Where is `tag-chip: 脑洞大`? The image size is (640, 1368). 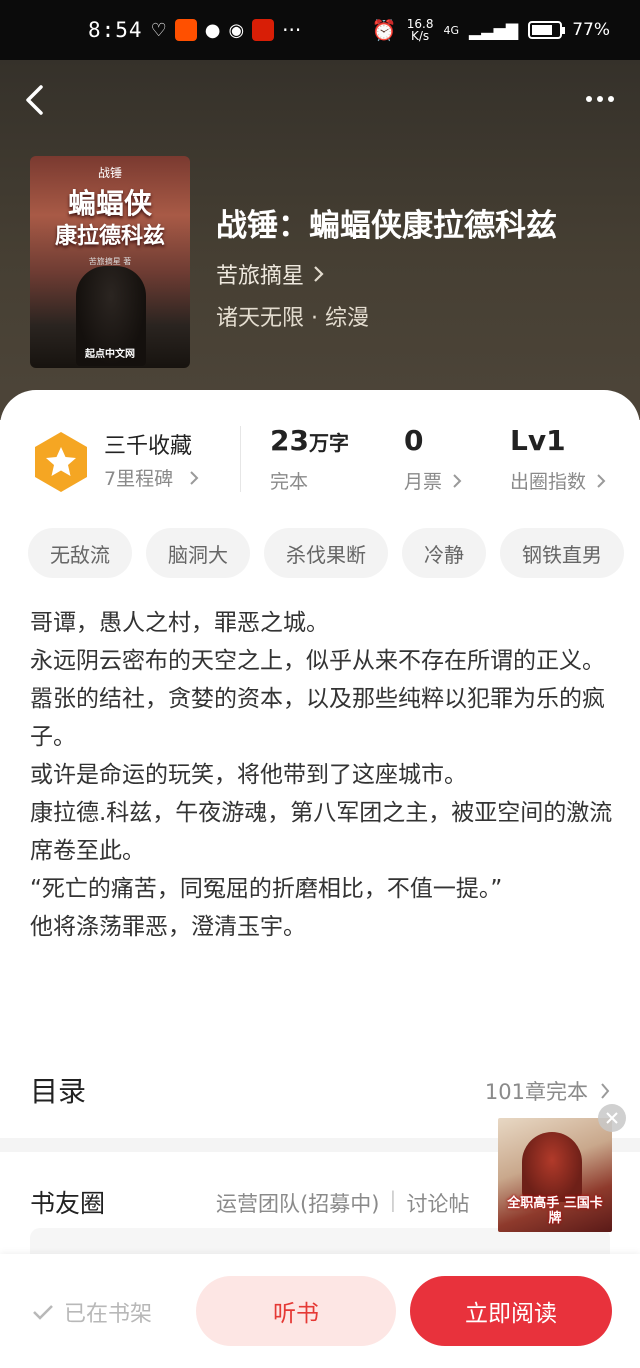
tag-chip: 脑洞大 is located at coordinates (198, 553).